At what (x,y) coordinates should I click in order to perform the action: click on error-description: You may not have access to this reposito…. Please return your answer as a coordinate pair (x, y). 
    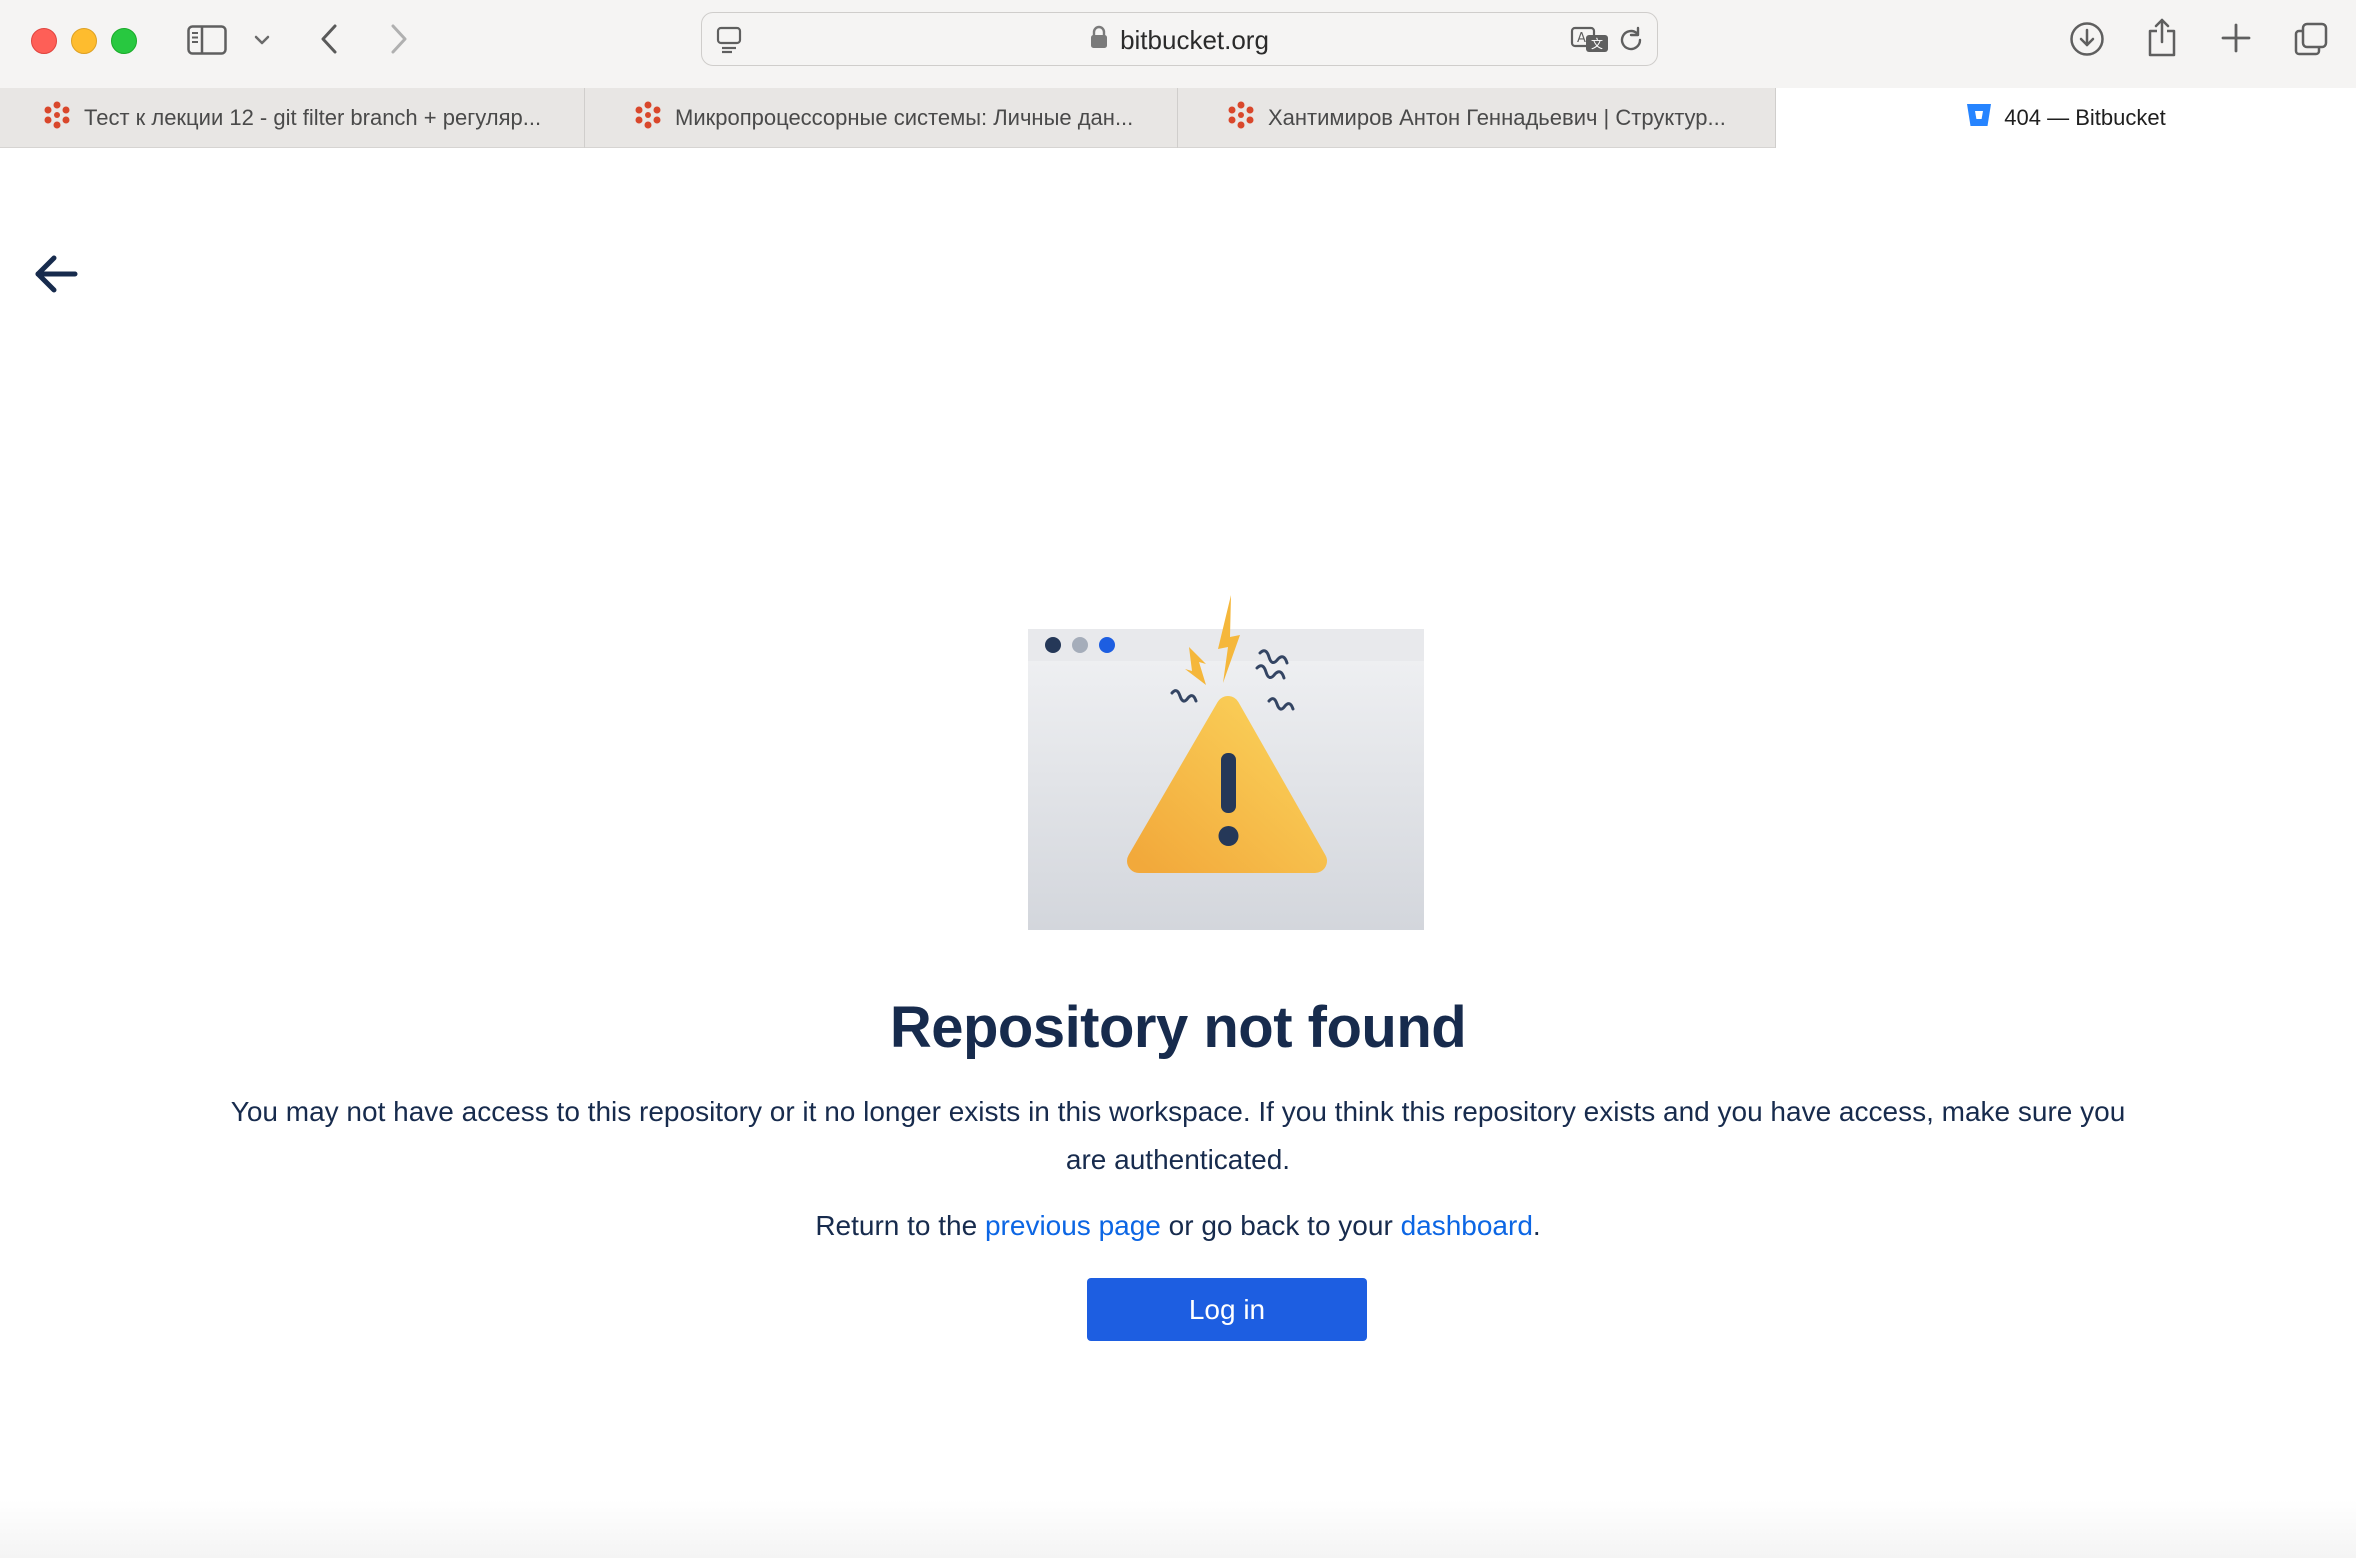
    Looking at the image, I should click on (1178, 1135).